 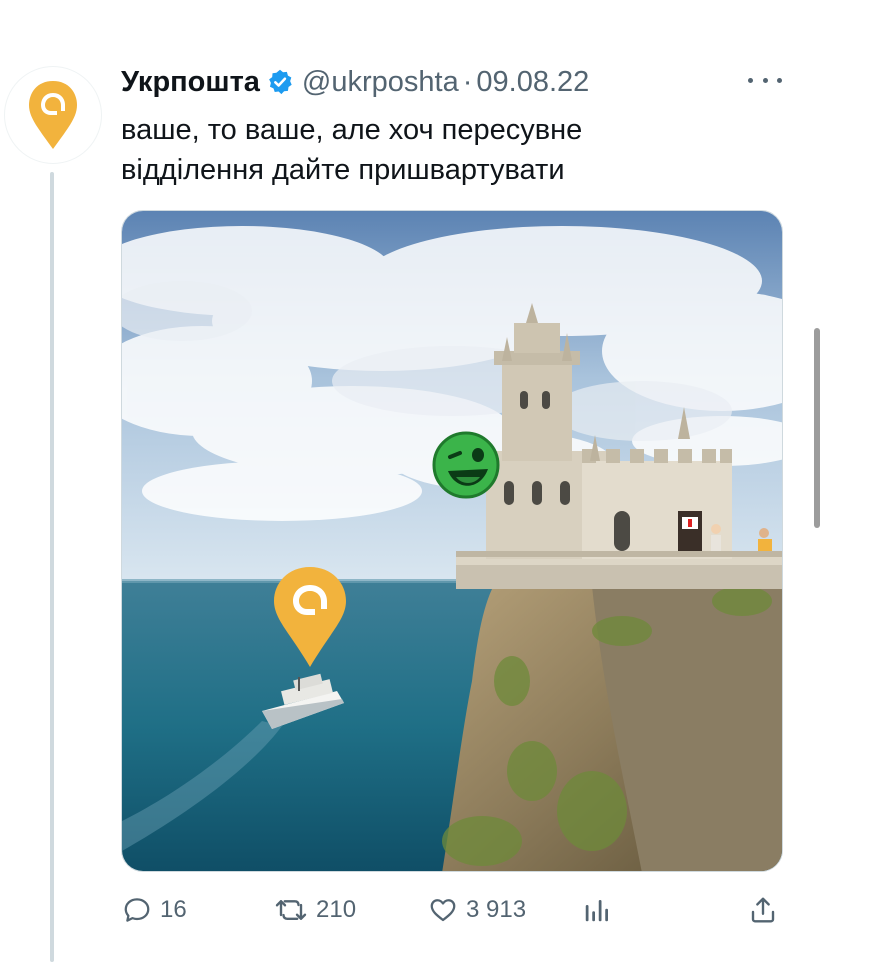 What do you see at coordinates (336, 909) in the screenshot?
I see `retweet-count: 210` at bounding box center [336, 909].